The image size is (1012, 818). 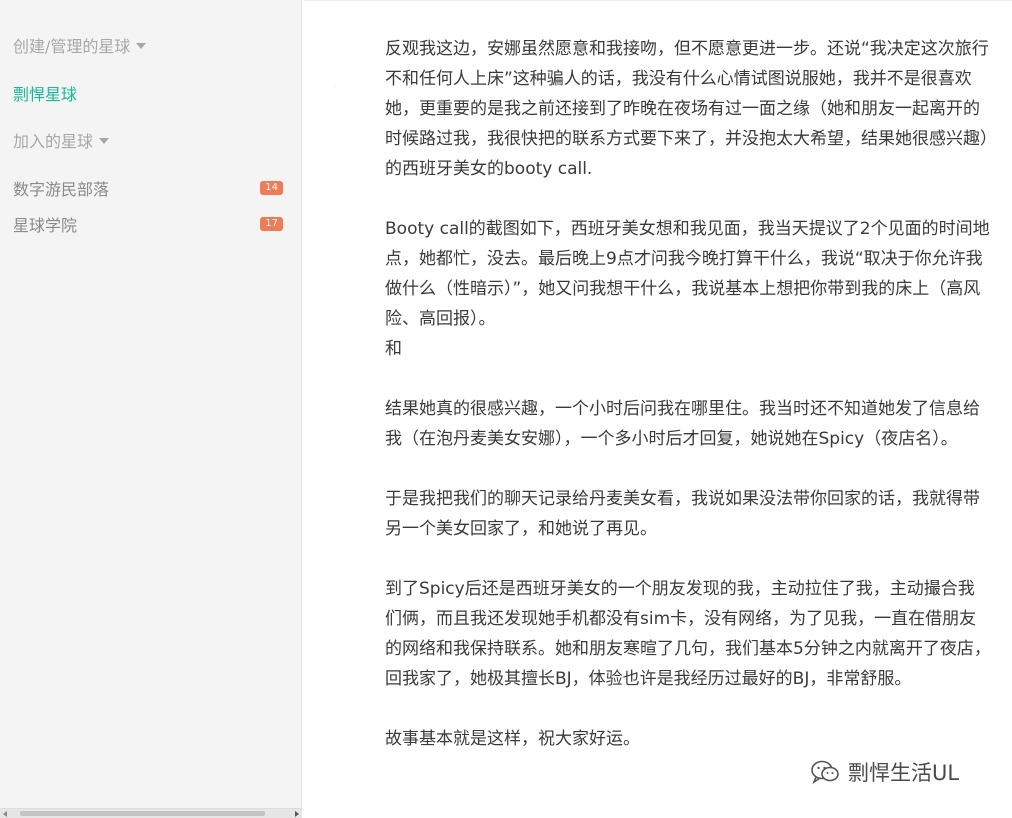 I want to click on sidebar-item-digital-nomad: 数字游民部落 14, so click(x=148, y=188).